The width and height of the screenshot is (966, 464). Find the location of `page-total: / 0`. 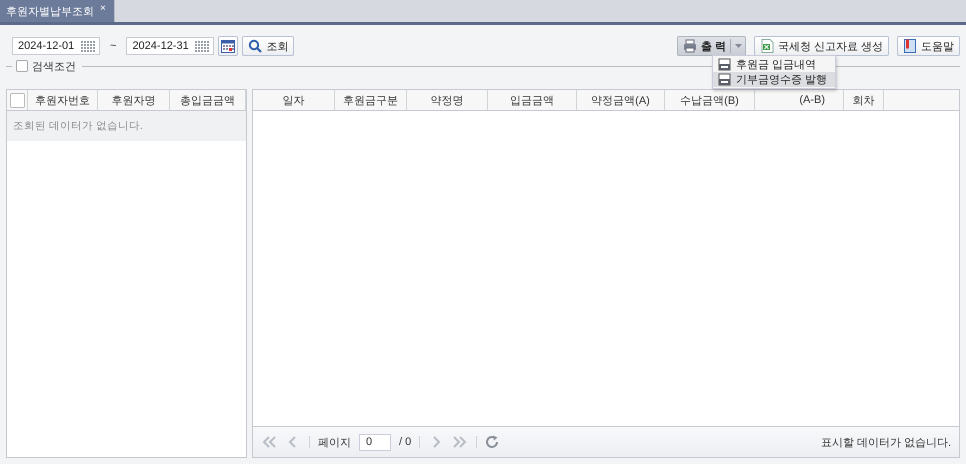

page-total: / 0 is located at coordinates (405, 442).